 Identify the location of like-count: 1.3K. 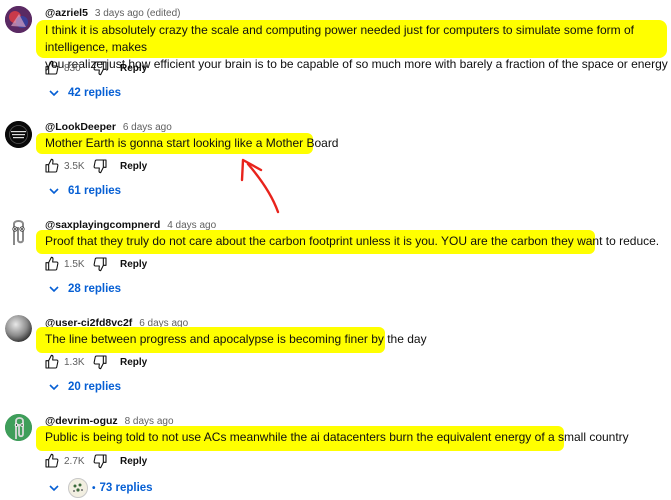
(74, 362).